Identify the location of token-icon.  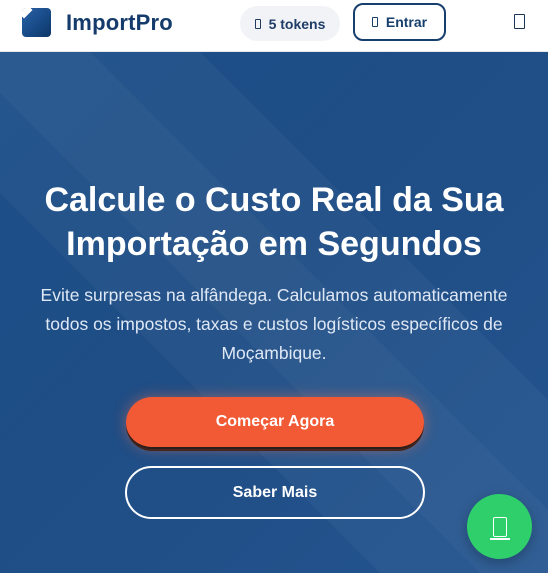
(257, 23).